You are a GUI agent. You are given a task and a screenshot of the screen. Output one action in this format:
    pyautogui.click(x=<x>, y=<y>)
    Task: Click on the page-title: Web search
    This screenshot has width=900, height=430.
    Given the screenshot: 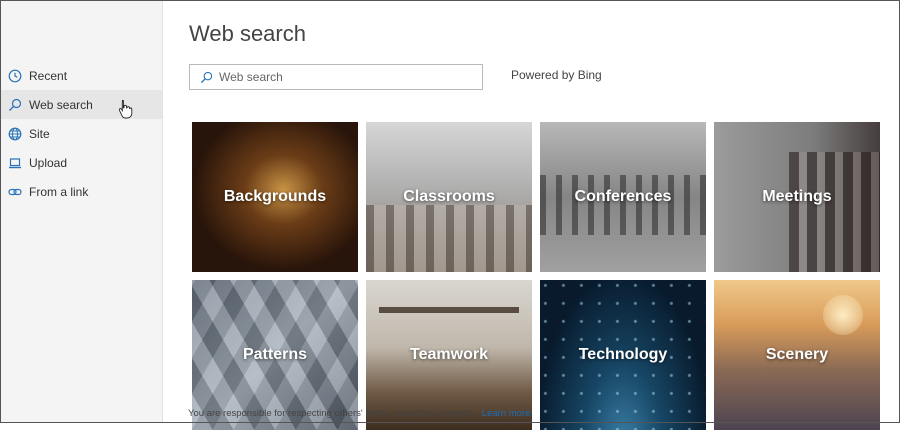 What is the action you would take?
    pyautogui.click(x=247, y=33)
    